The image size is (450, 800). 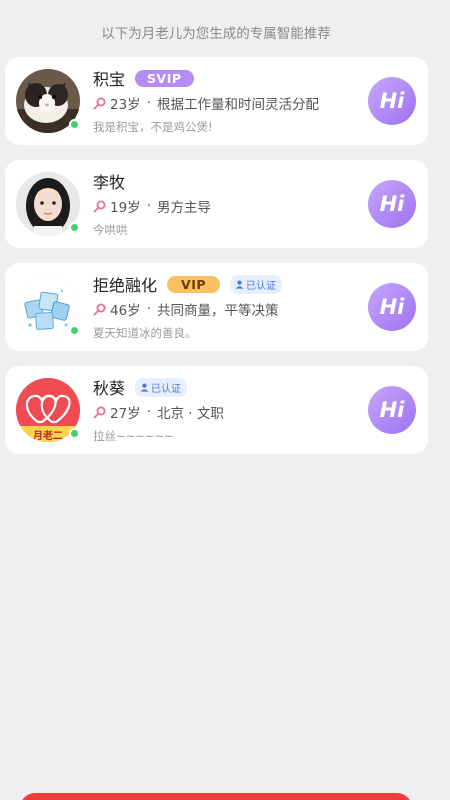 What do you see at coordinates (164, 78) in the screenshot?
I see `svip-badge: SVIP` at bounding box center [164, 78].